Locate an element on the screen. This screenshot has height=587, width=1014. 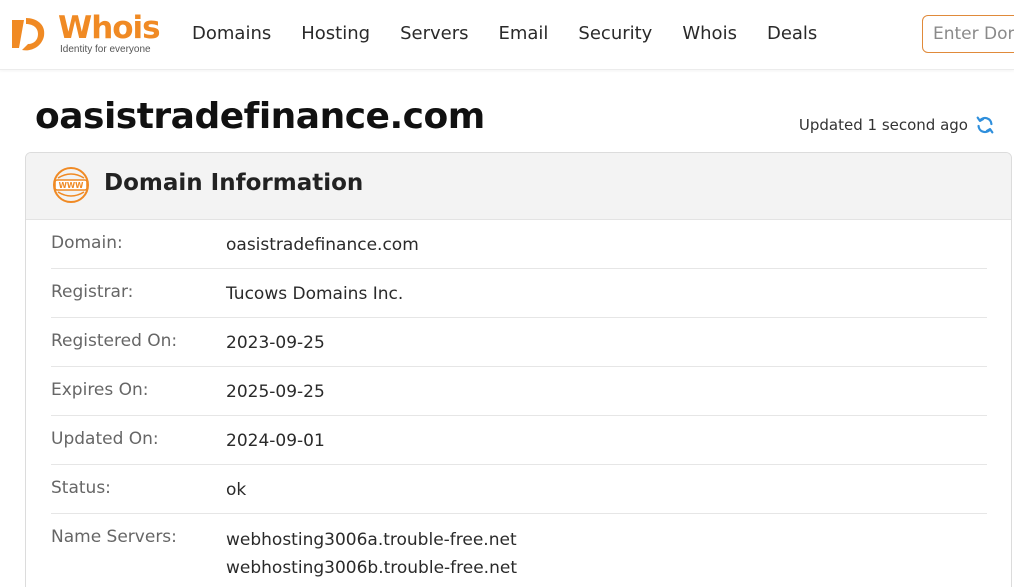
name-server-item: webhosting3006a.trouble-free.net is located at coordinates (371, 540).